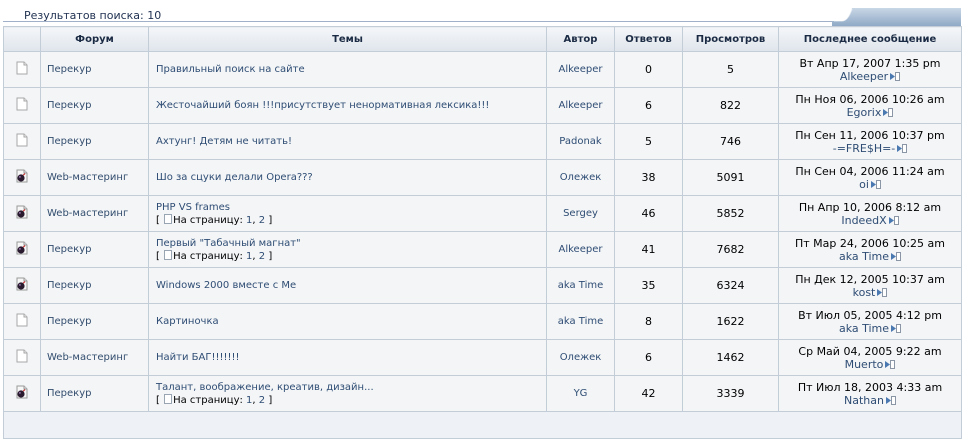 This screenshot has width=965, height=442. Describe the element at coordinates (581, 393) in the screenshot. I see `author-link: YG` at that location.